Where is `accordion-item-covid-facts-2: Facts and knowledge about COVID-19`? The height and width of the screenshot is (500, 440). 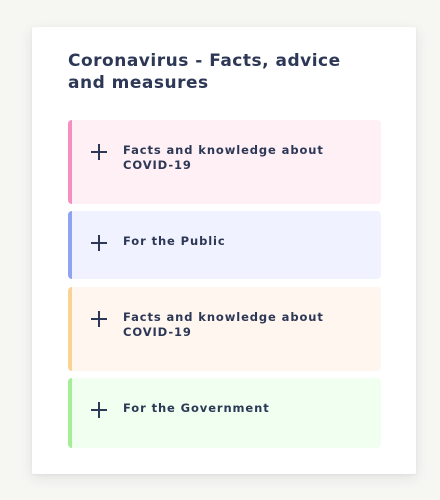 accordion-item-covid-facts-2: Facts and knowledge about COVID-19 is located at coordinates (224, 329).